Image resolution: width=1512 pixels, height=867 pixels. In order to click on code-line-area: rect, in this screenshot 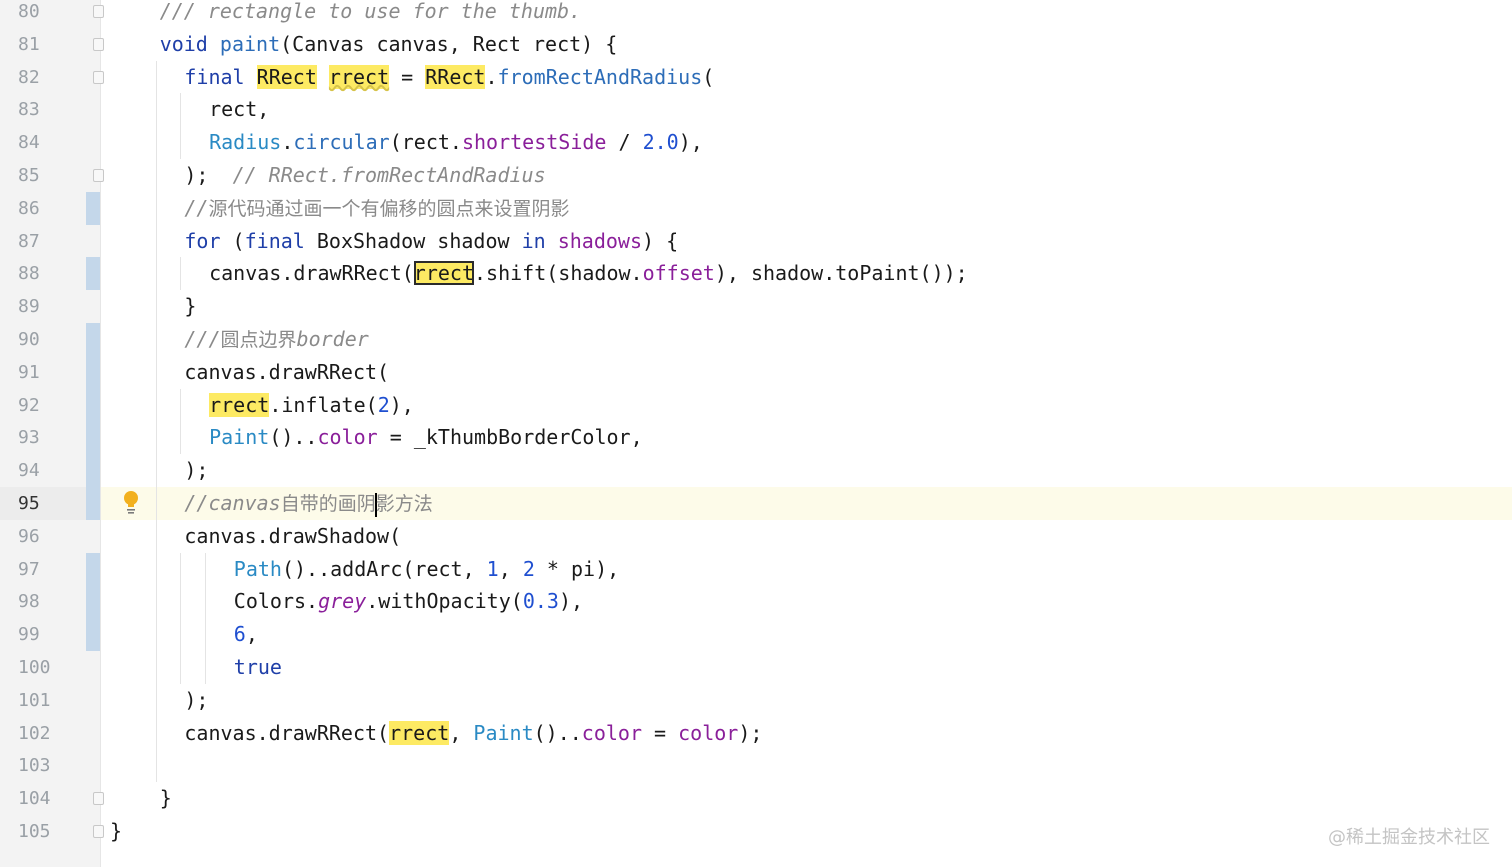, I will do `click(806, 110)`.